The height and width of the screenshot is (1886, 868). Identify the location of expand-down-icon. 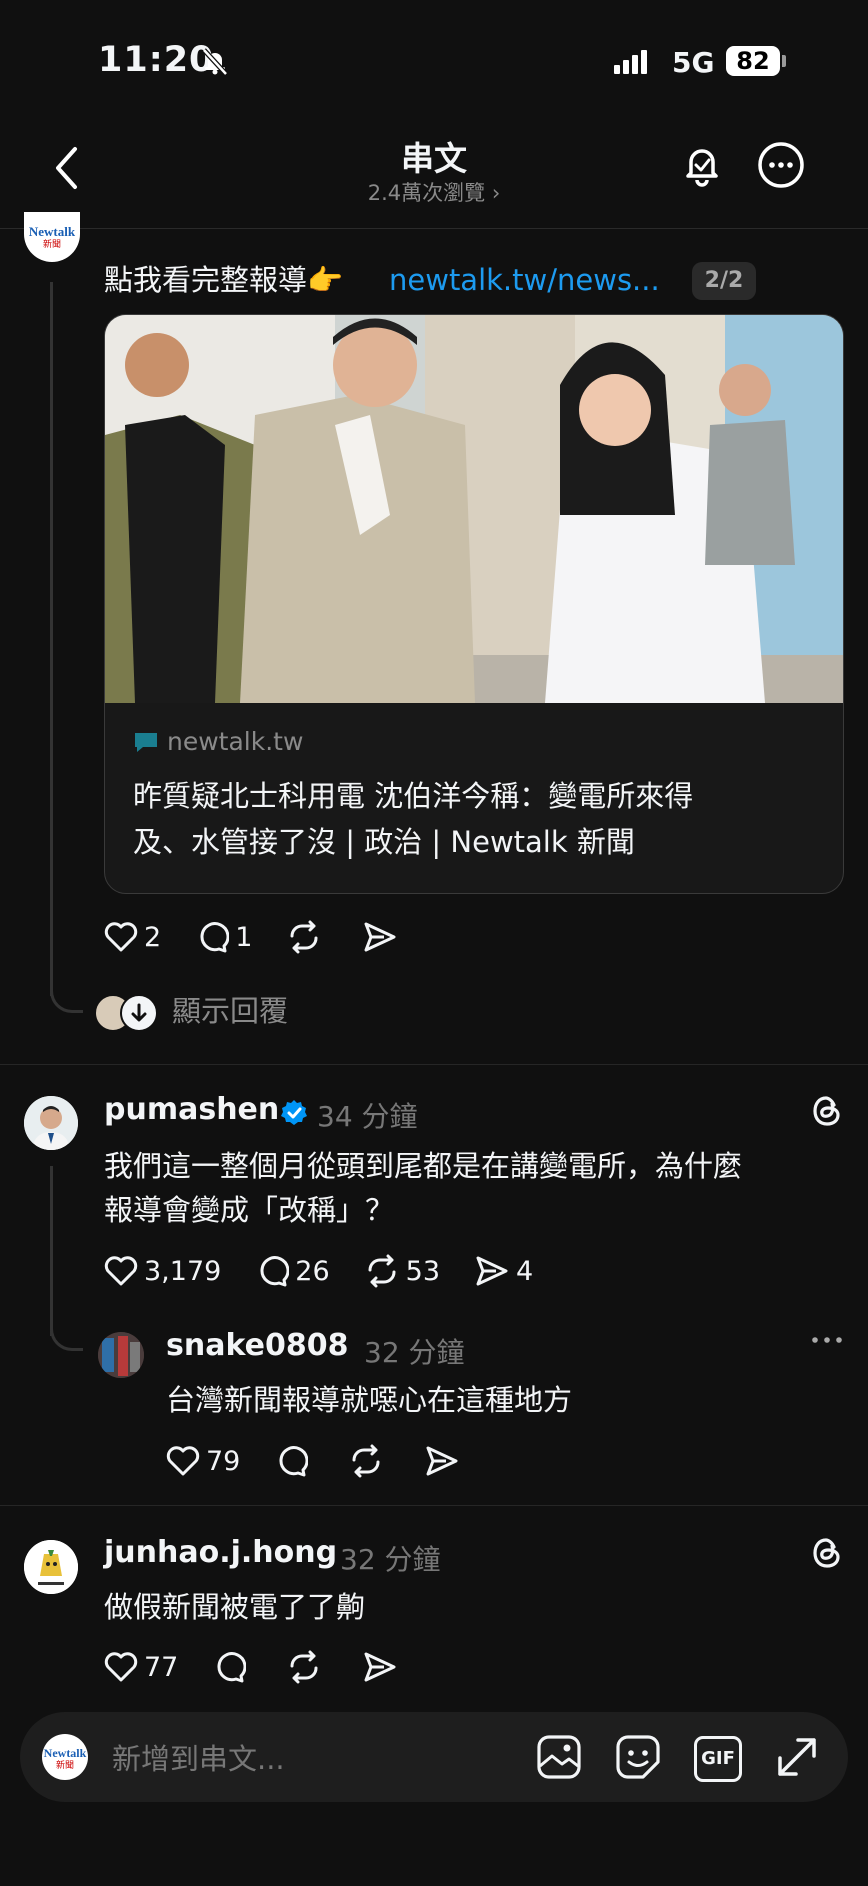
(139, 1013).